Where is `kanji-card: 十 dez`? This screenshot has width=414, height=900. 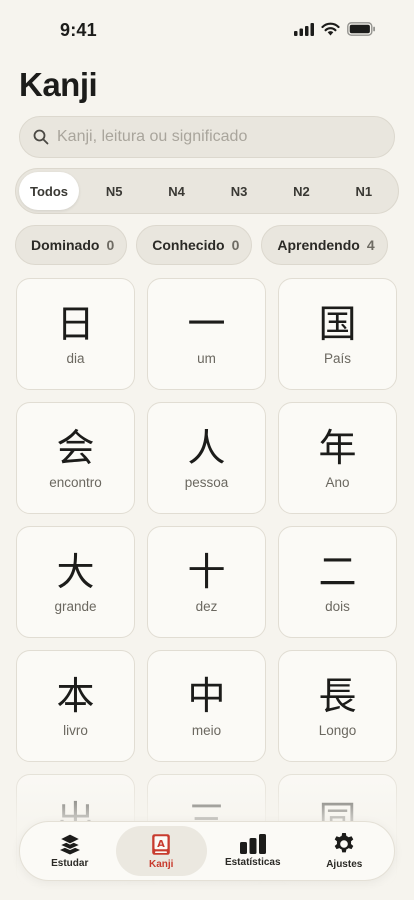
kanji-card: 十 dez is located at coordinates (206, 582).